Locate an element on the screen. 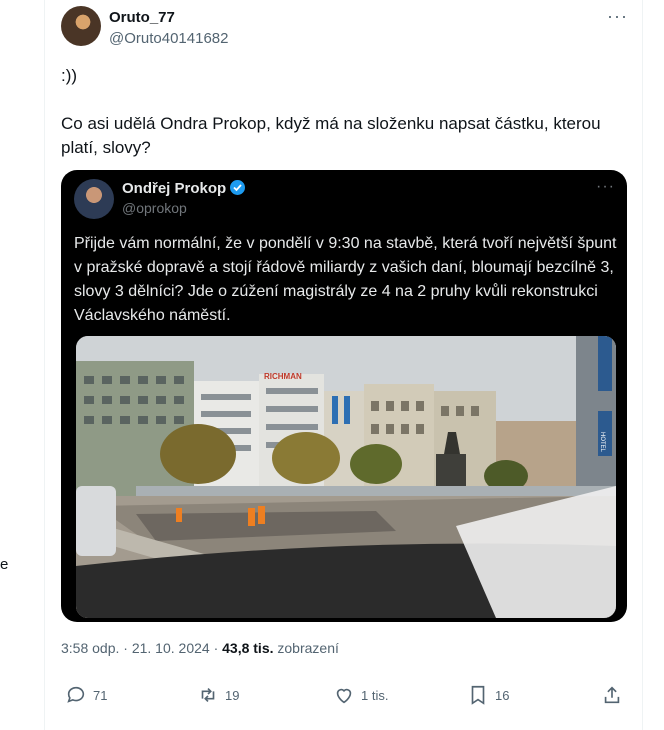 This screenshot has height=730, width=664. like-button: 1 tis. is located at coordinates (360, 695).